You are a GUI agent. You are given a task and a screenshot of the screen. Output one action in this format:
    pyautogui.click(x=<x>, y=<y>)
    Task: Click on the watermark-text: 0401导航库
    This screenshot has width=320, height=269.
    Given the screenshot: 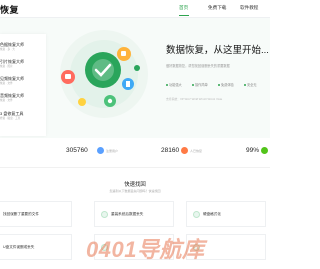 What is the action you would take?
    pyautogui.click(x=145, y=249)
    